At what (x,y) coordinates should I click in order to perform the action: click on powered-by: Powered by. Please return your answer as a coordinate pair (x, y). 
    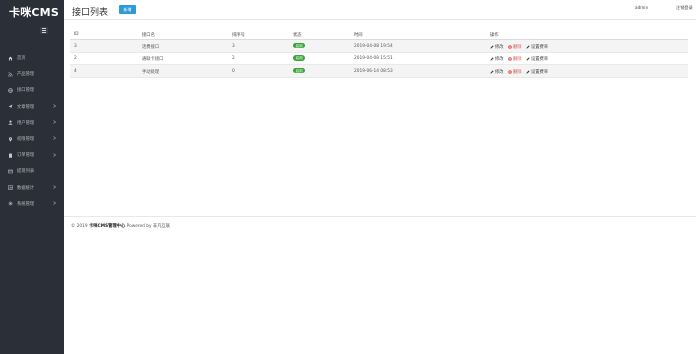
    Looking at the image, I should click on (139, 226).